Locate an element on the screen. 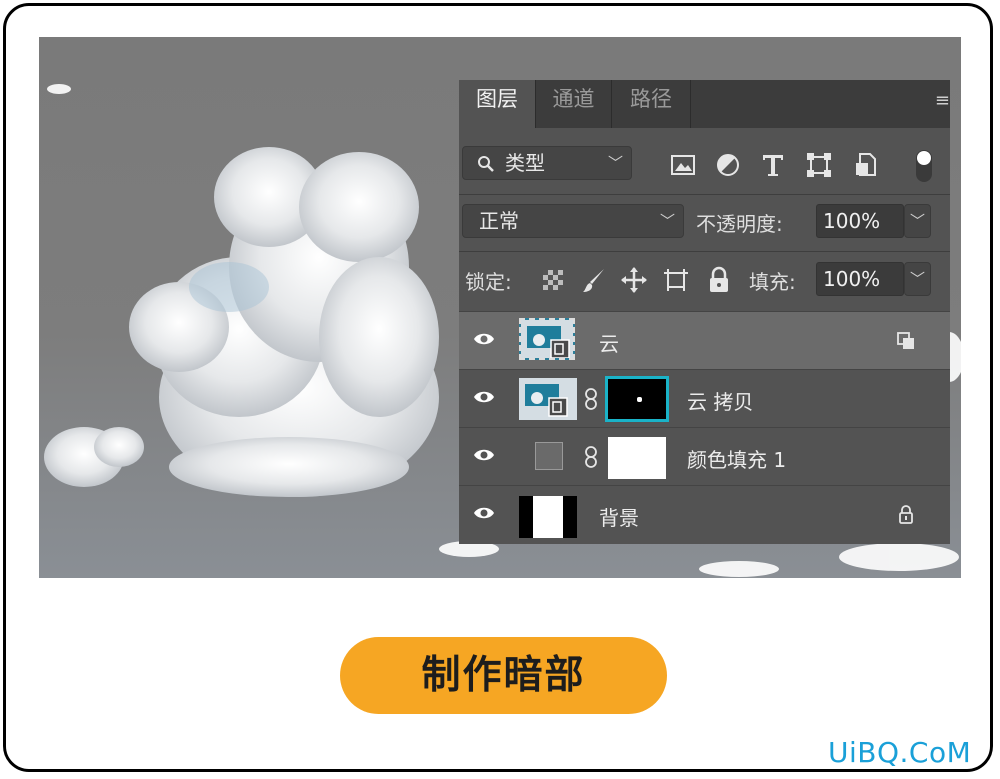  fill-input: 100% is located at coordinates (860, 279).